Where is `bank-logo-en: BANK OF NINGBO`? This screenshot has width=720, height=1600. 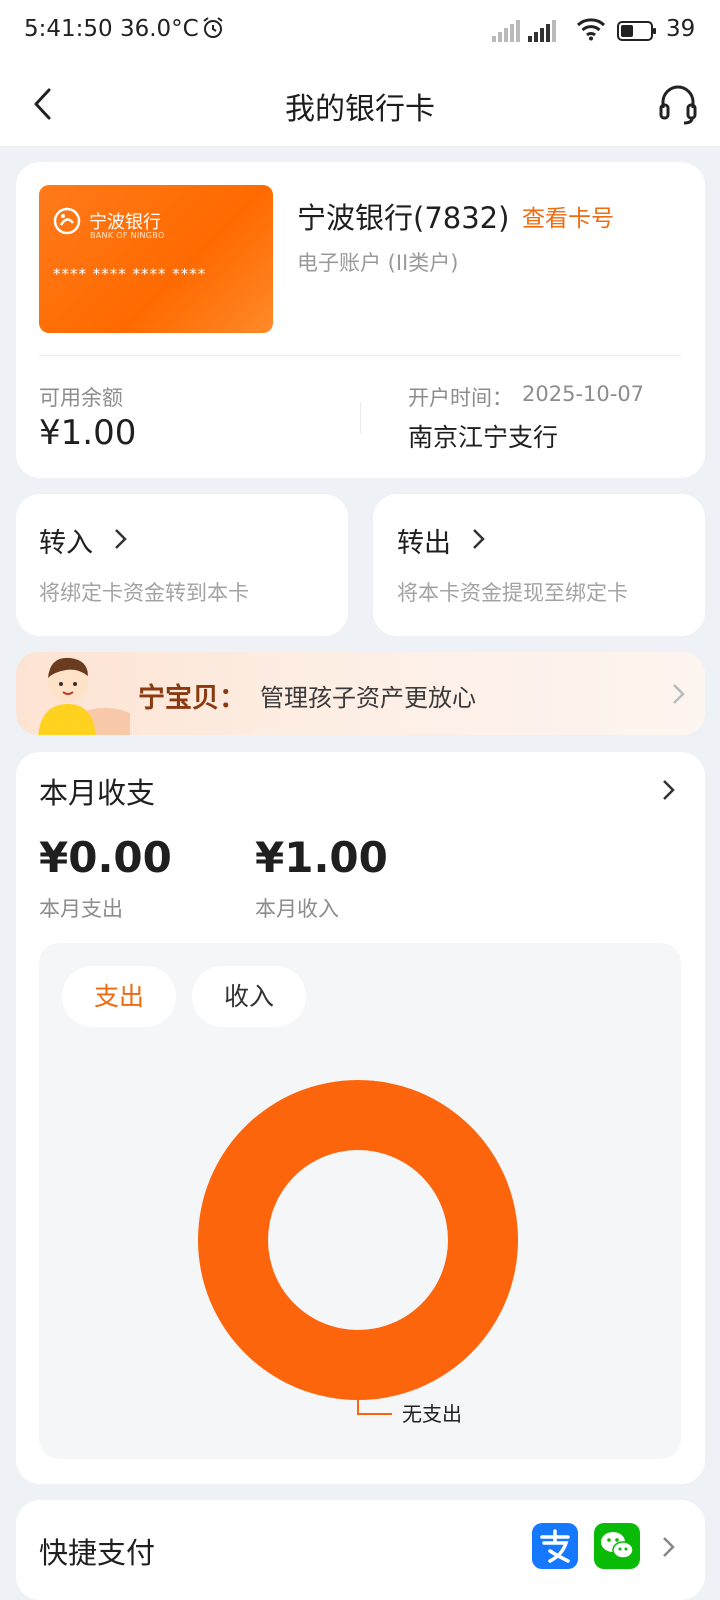
bank-logo-en: BANK OF NINGBO is located at coordinates (127, 235).